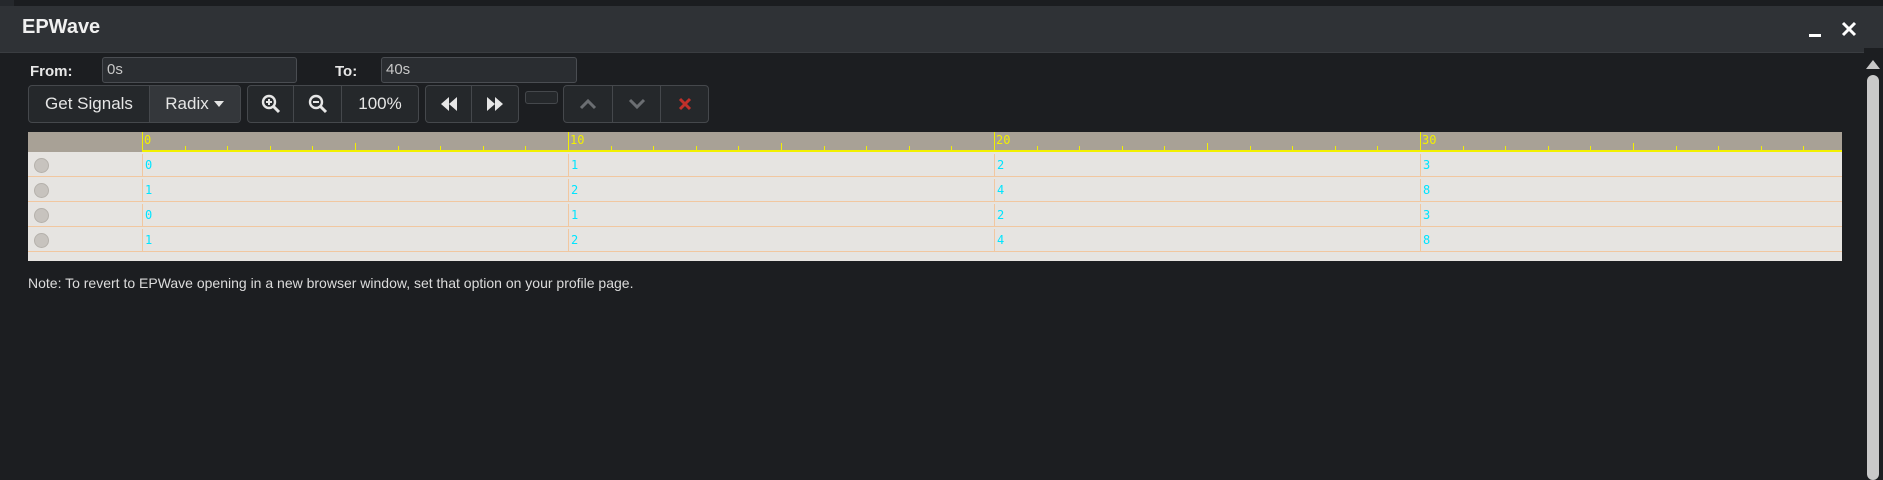  I want to click on zoom-level-button: 100%, so click(380, 104).